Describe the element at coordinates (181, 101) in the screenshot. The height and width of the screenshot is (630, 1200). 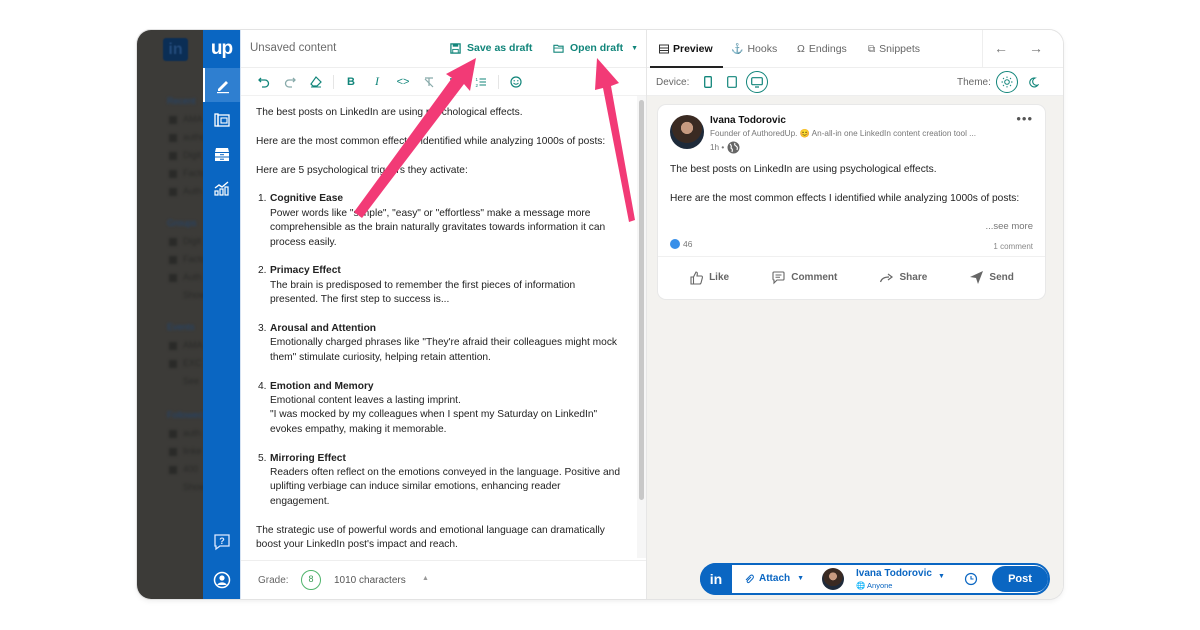
I see `li-section-title: Recent` at that location.